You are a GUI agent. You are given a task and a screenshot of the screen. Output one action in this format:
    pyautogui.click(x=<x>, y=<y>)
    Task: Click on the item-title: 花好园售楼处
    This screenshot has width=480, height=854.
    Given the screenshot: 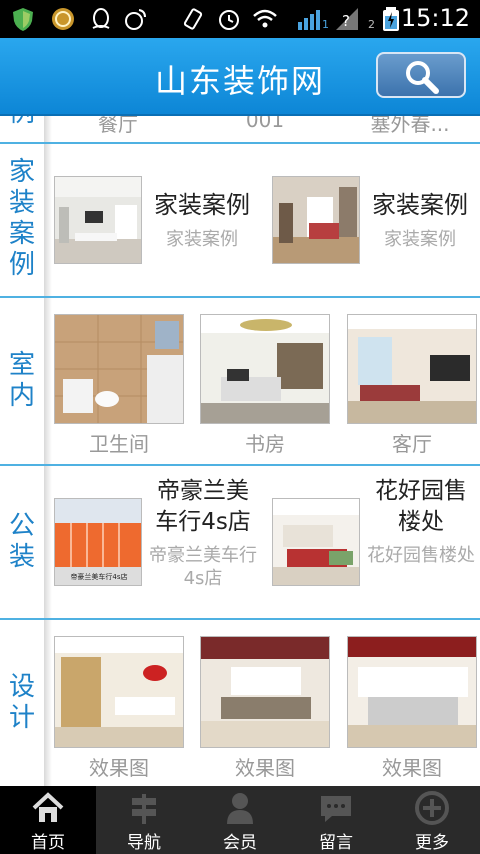 What is the action you would take?
    pyautogui.click(x=421, y=506)
    